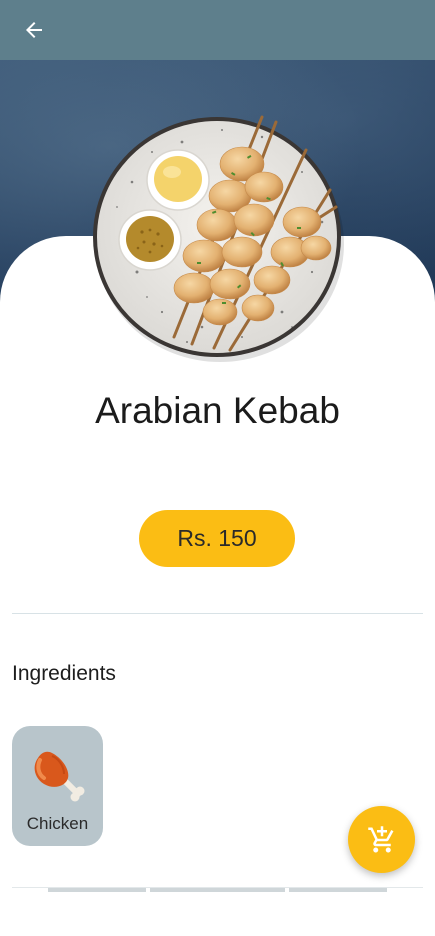 The width and height of the screenshot is (435, 936). I want to click on ingredient-card-chicken: Chicken, so click(57, 786).